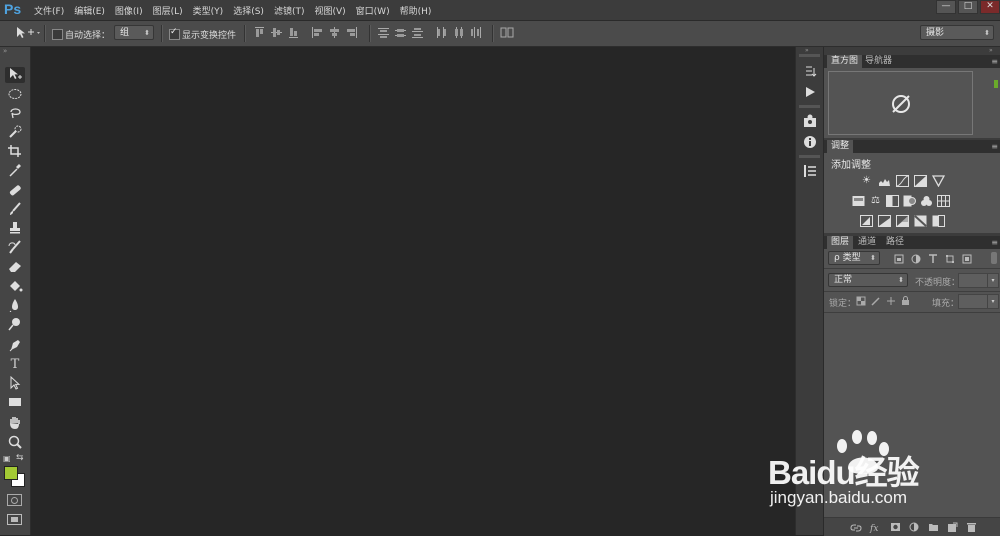 The image size is (1000, 536). Describe the element at coordinates (851, 165) in the screenshot. I see `add-adjustment-title: 添加调整` at that location.